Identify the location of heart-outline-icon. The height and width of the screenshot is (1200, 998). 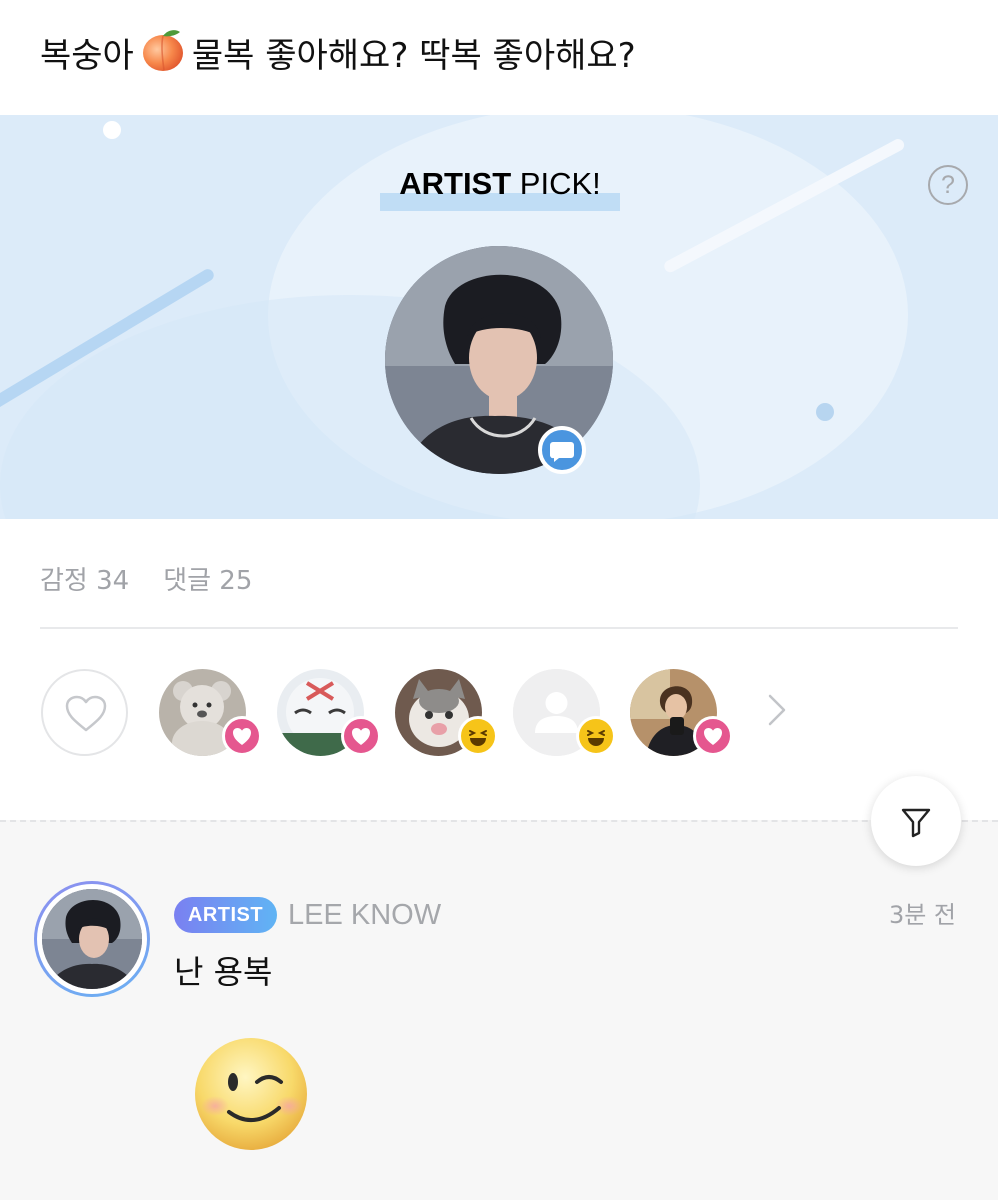
(86, 713).